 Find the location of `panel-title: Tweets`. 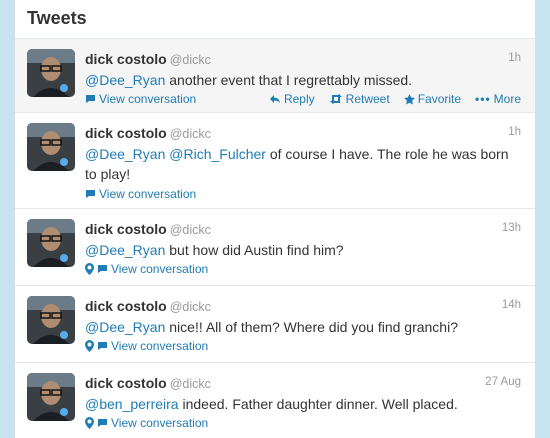

panel-title: Tweets is located at coordinates (57, 18).